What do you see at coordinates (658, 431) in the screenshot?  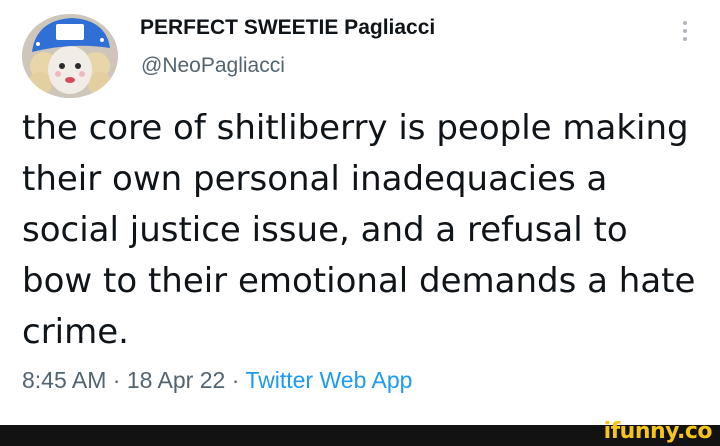 I see `ifunny-watermark: ifunny.co` at bounding box center [658, 431].